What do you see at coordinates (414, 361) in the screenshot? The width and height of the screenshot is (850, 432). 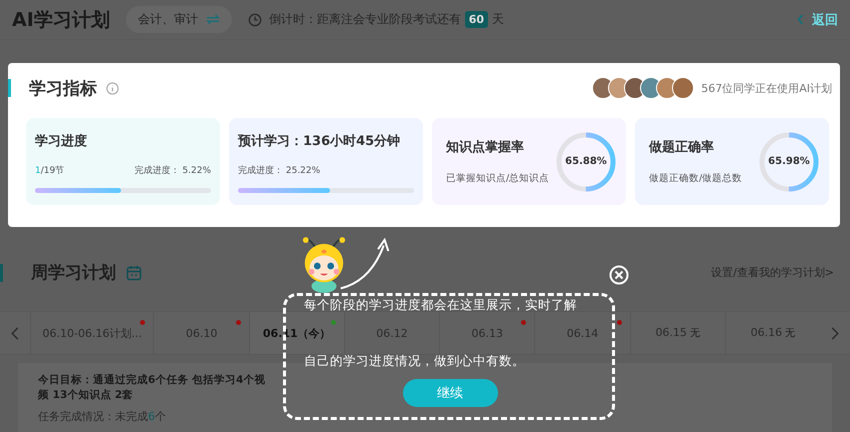 I see `guide-text: 自己的学习进度情况，做到心中有数。` at bounding box center [414, 361].